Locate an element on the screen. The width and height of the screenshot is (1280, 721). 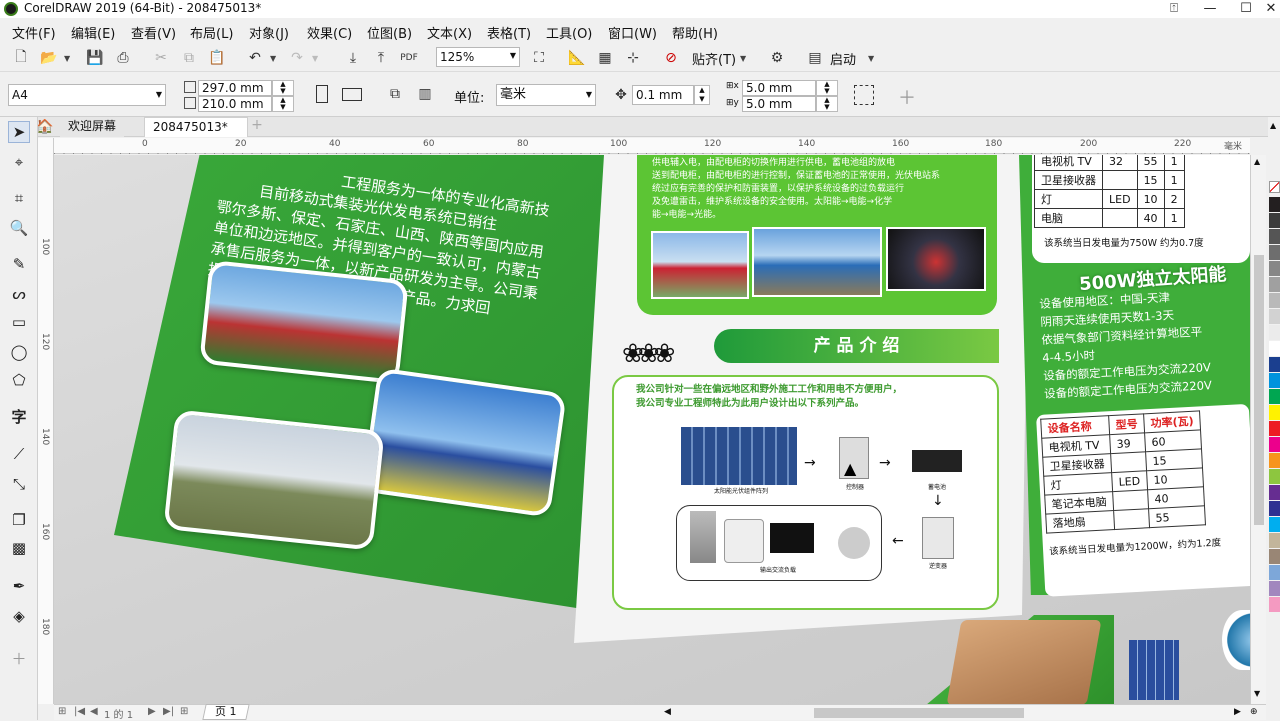
add-icon: ＋ is located at coordinates (907, 97).